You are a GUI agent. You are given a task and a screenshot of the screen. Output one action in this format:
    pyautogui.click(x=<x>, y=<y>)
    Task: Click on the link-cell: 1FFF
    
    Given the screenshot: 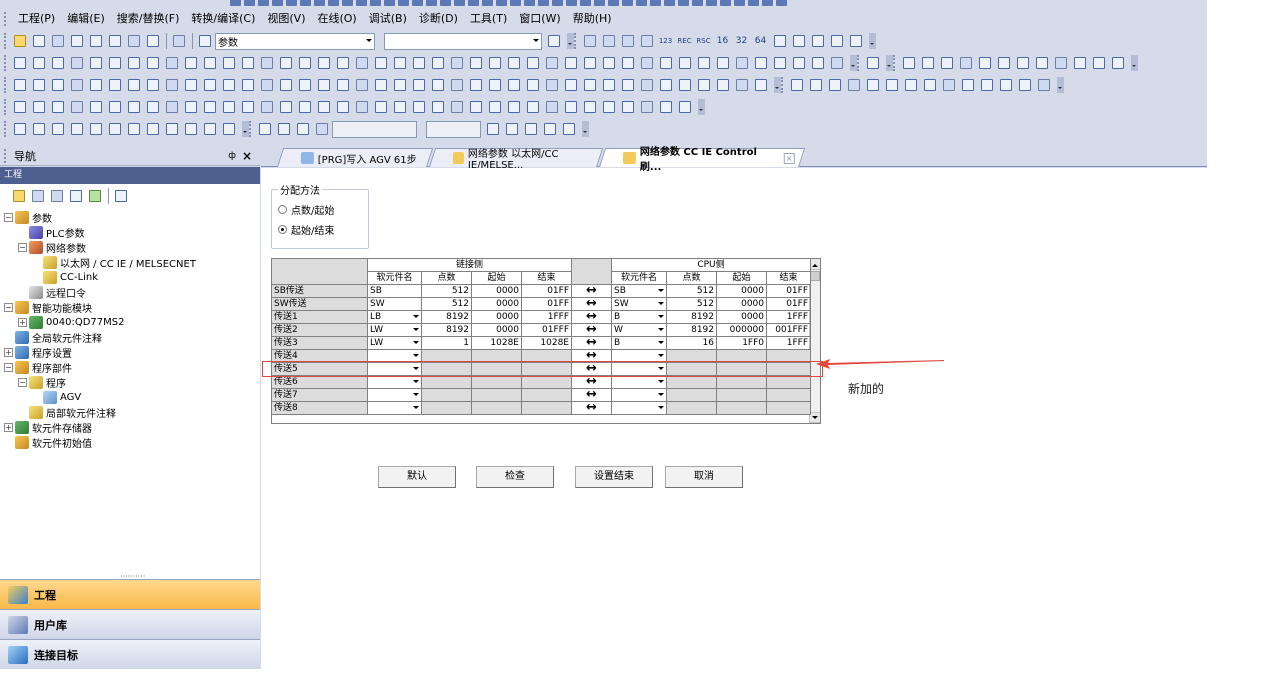 What is the action you would take?
    pyautogui.click(x=547, y=317)
    